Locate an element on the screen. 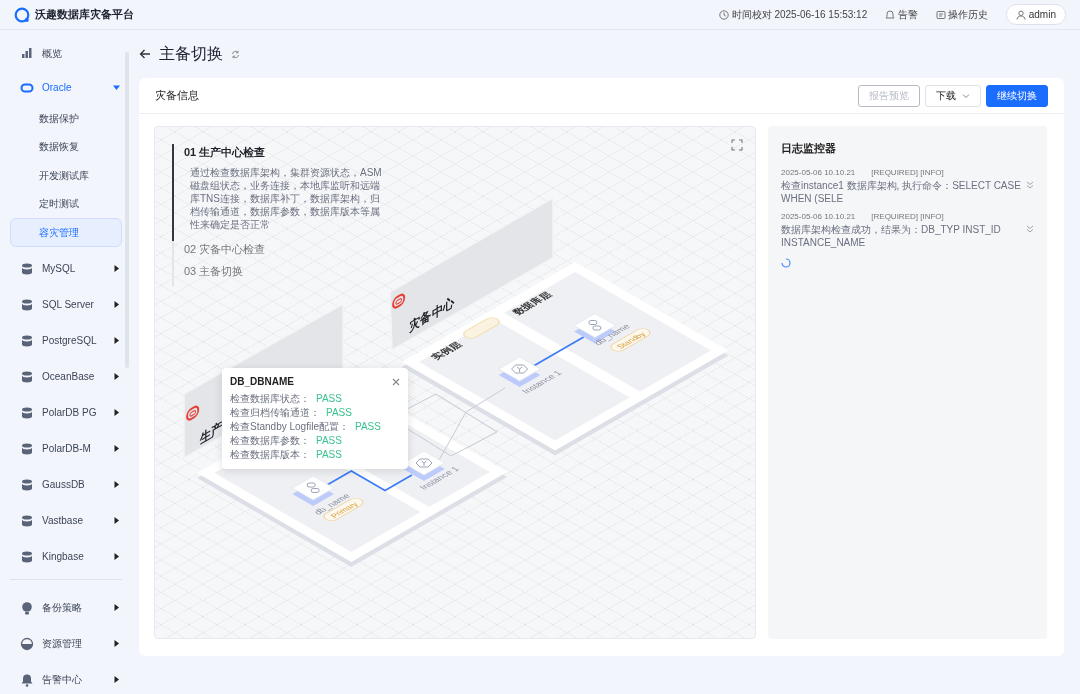 The width and height of the screenshot is (1080, 694). log-title: 日志监控器 is located at coordinates (809, 148).